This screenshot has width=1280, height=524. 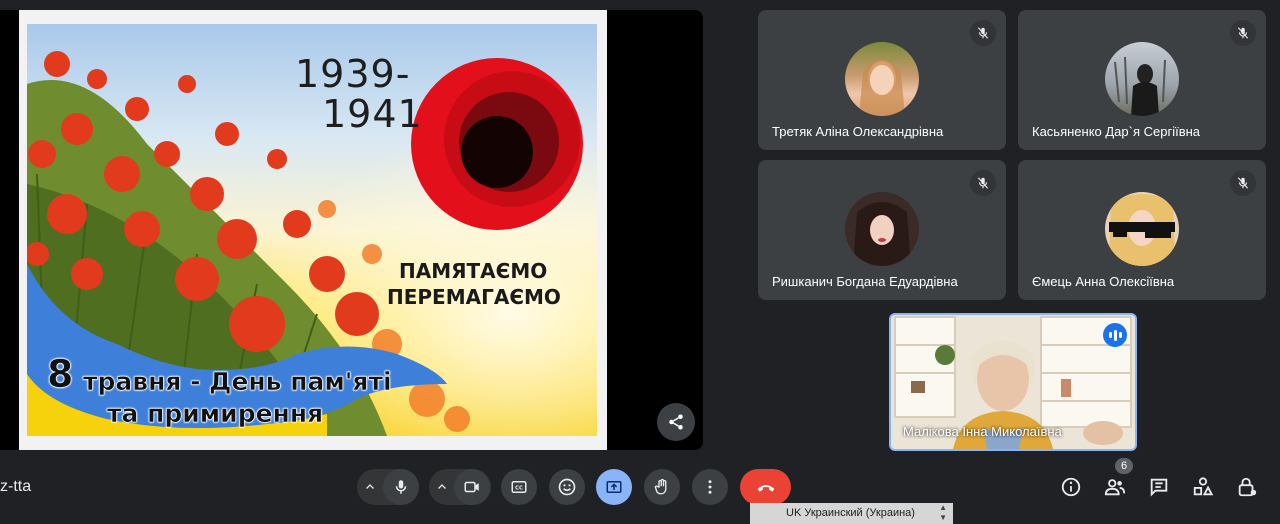 What do you see at coordinates (474, 297) in the screenshot?
I see `slide-motto-win: ПЕРЕМАГАЄМО` at bounding box center [474, 297].